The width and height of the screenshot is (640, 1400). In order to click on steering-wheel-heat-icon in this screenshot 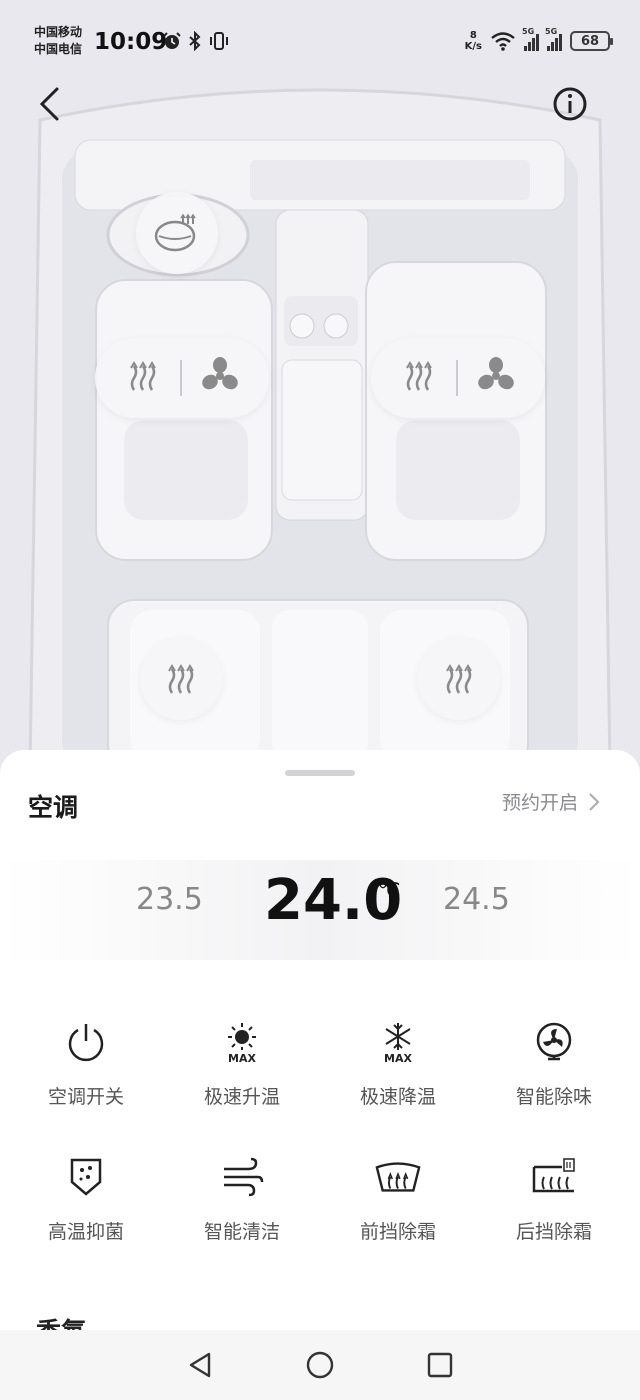, I will do `click(175, 232)`.